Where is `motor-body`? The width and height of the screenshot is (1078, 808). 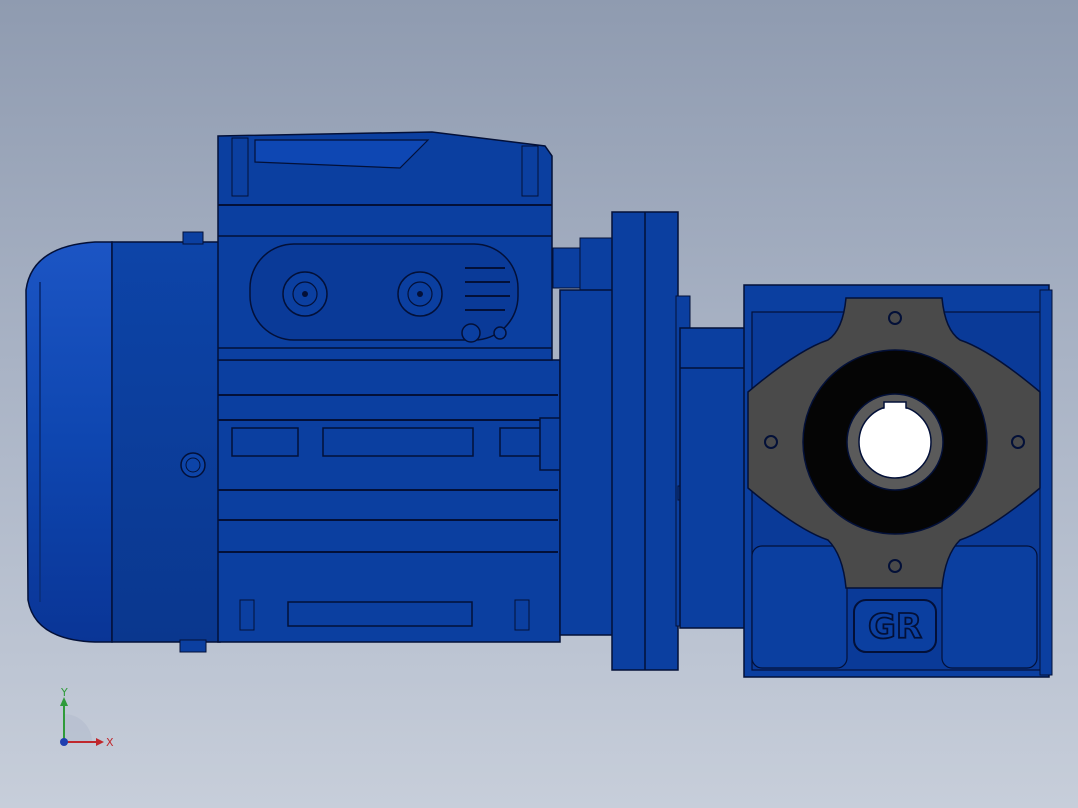
motor-body is located at coordinates (415, 501).